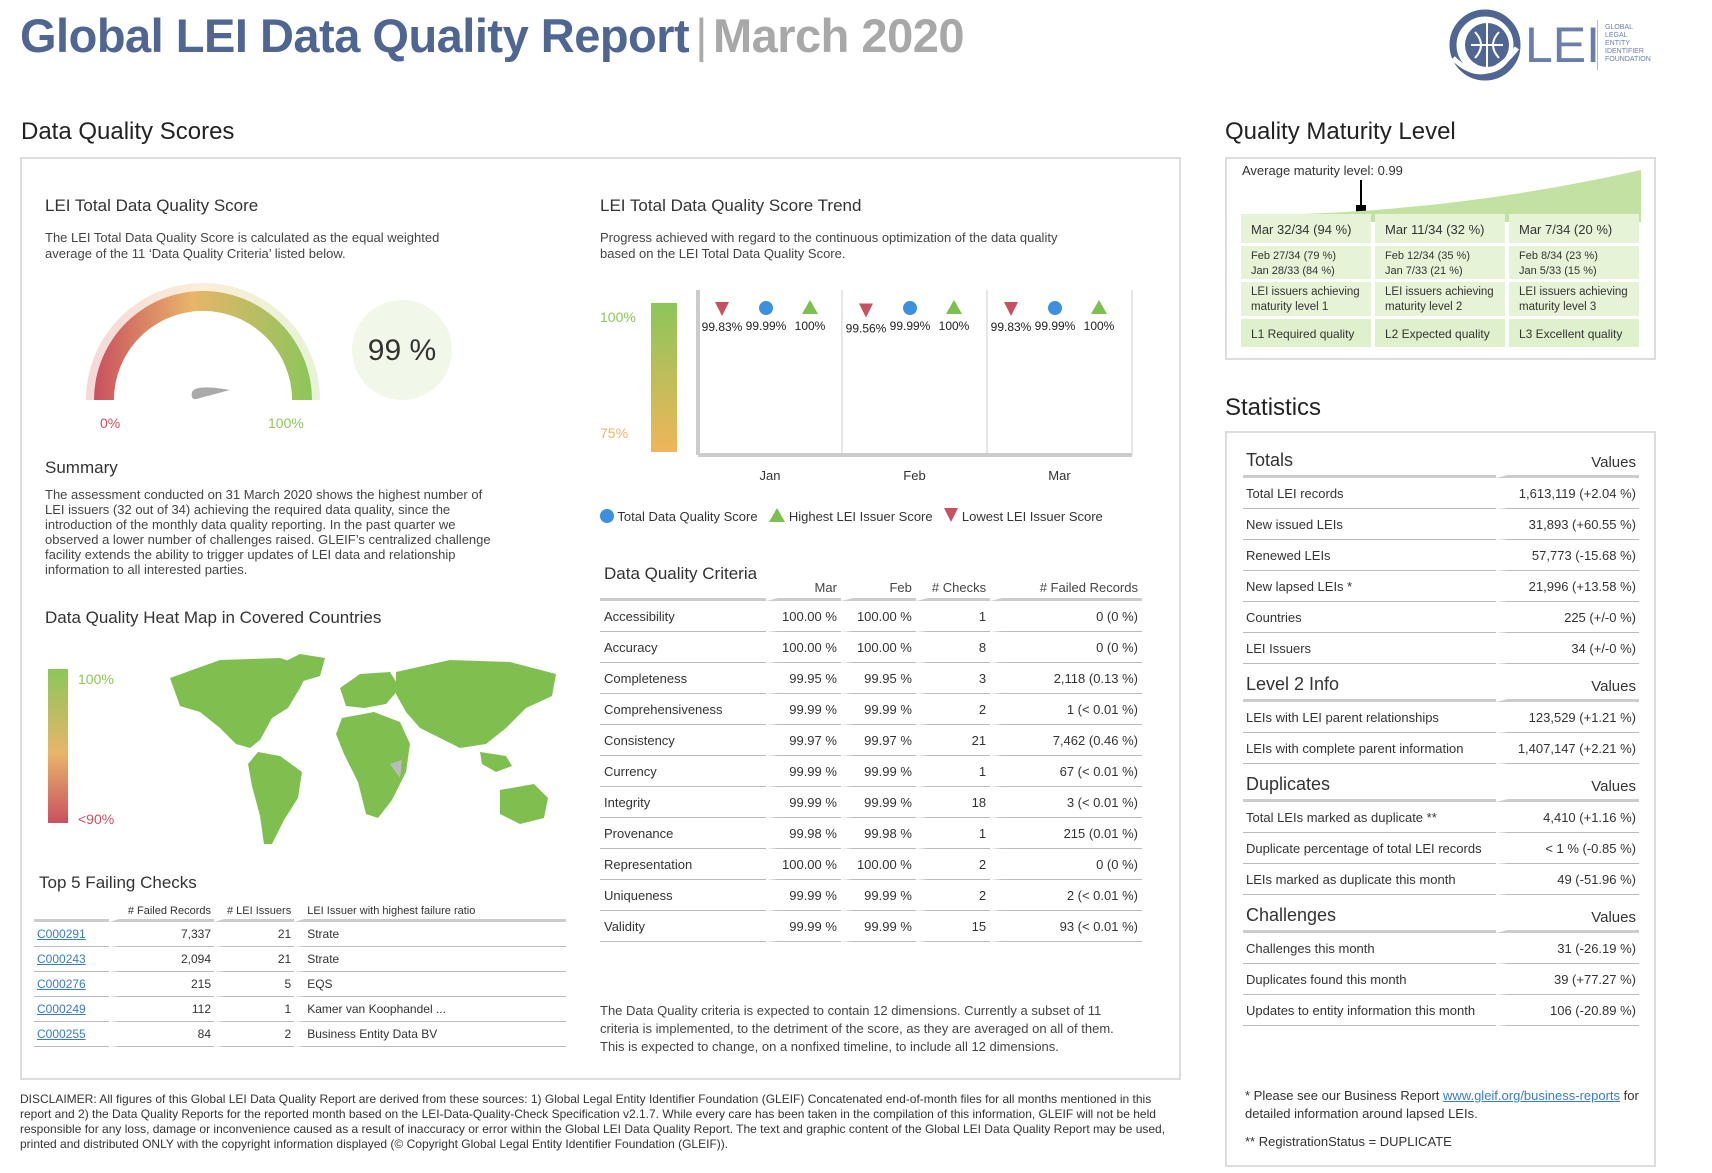 This screenshot has width=1712, height=1173. What do you see at coordinates (1567, 879) in the screenshot?
I see `stats-value: 49 (-51.96 %)` at bounding box center [1567, 879].